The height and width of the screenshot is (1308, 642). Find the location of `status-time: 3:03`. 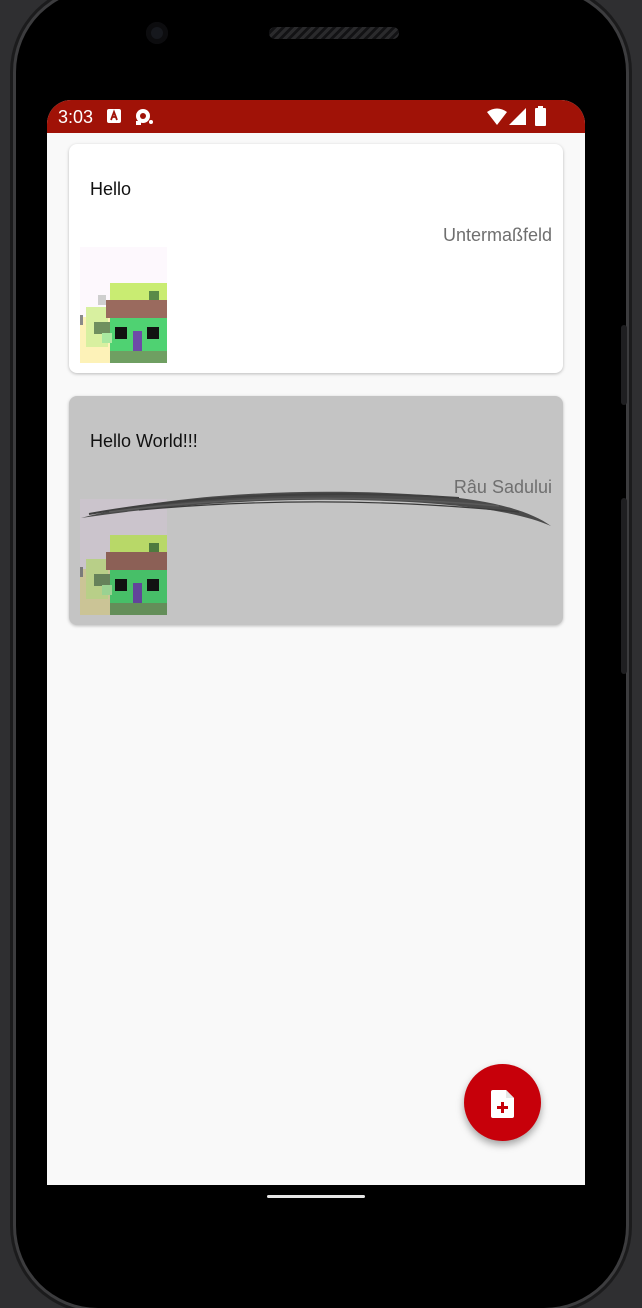

status-time: 3:03 is located at coordinates (76, 117).